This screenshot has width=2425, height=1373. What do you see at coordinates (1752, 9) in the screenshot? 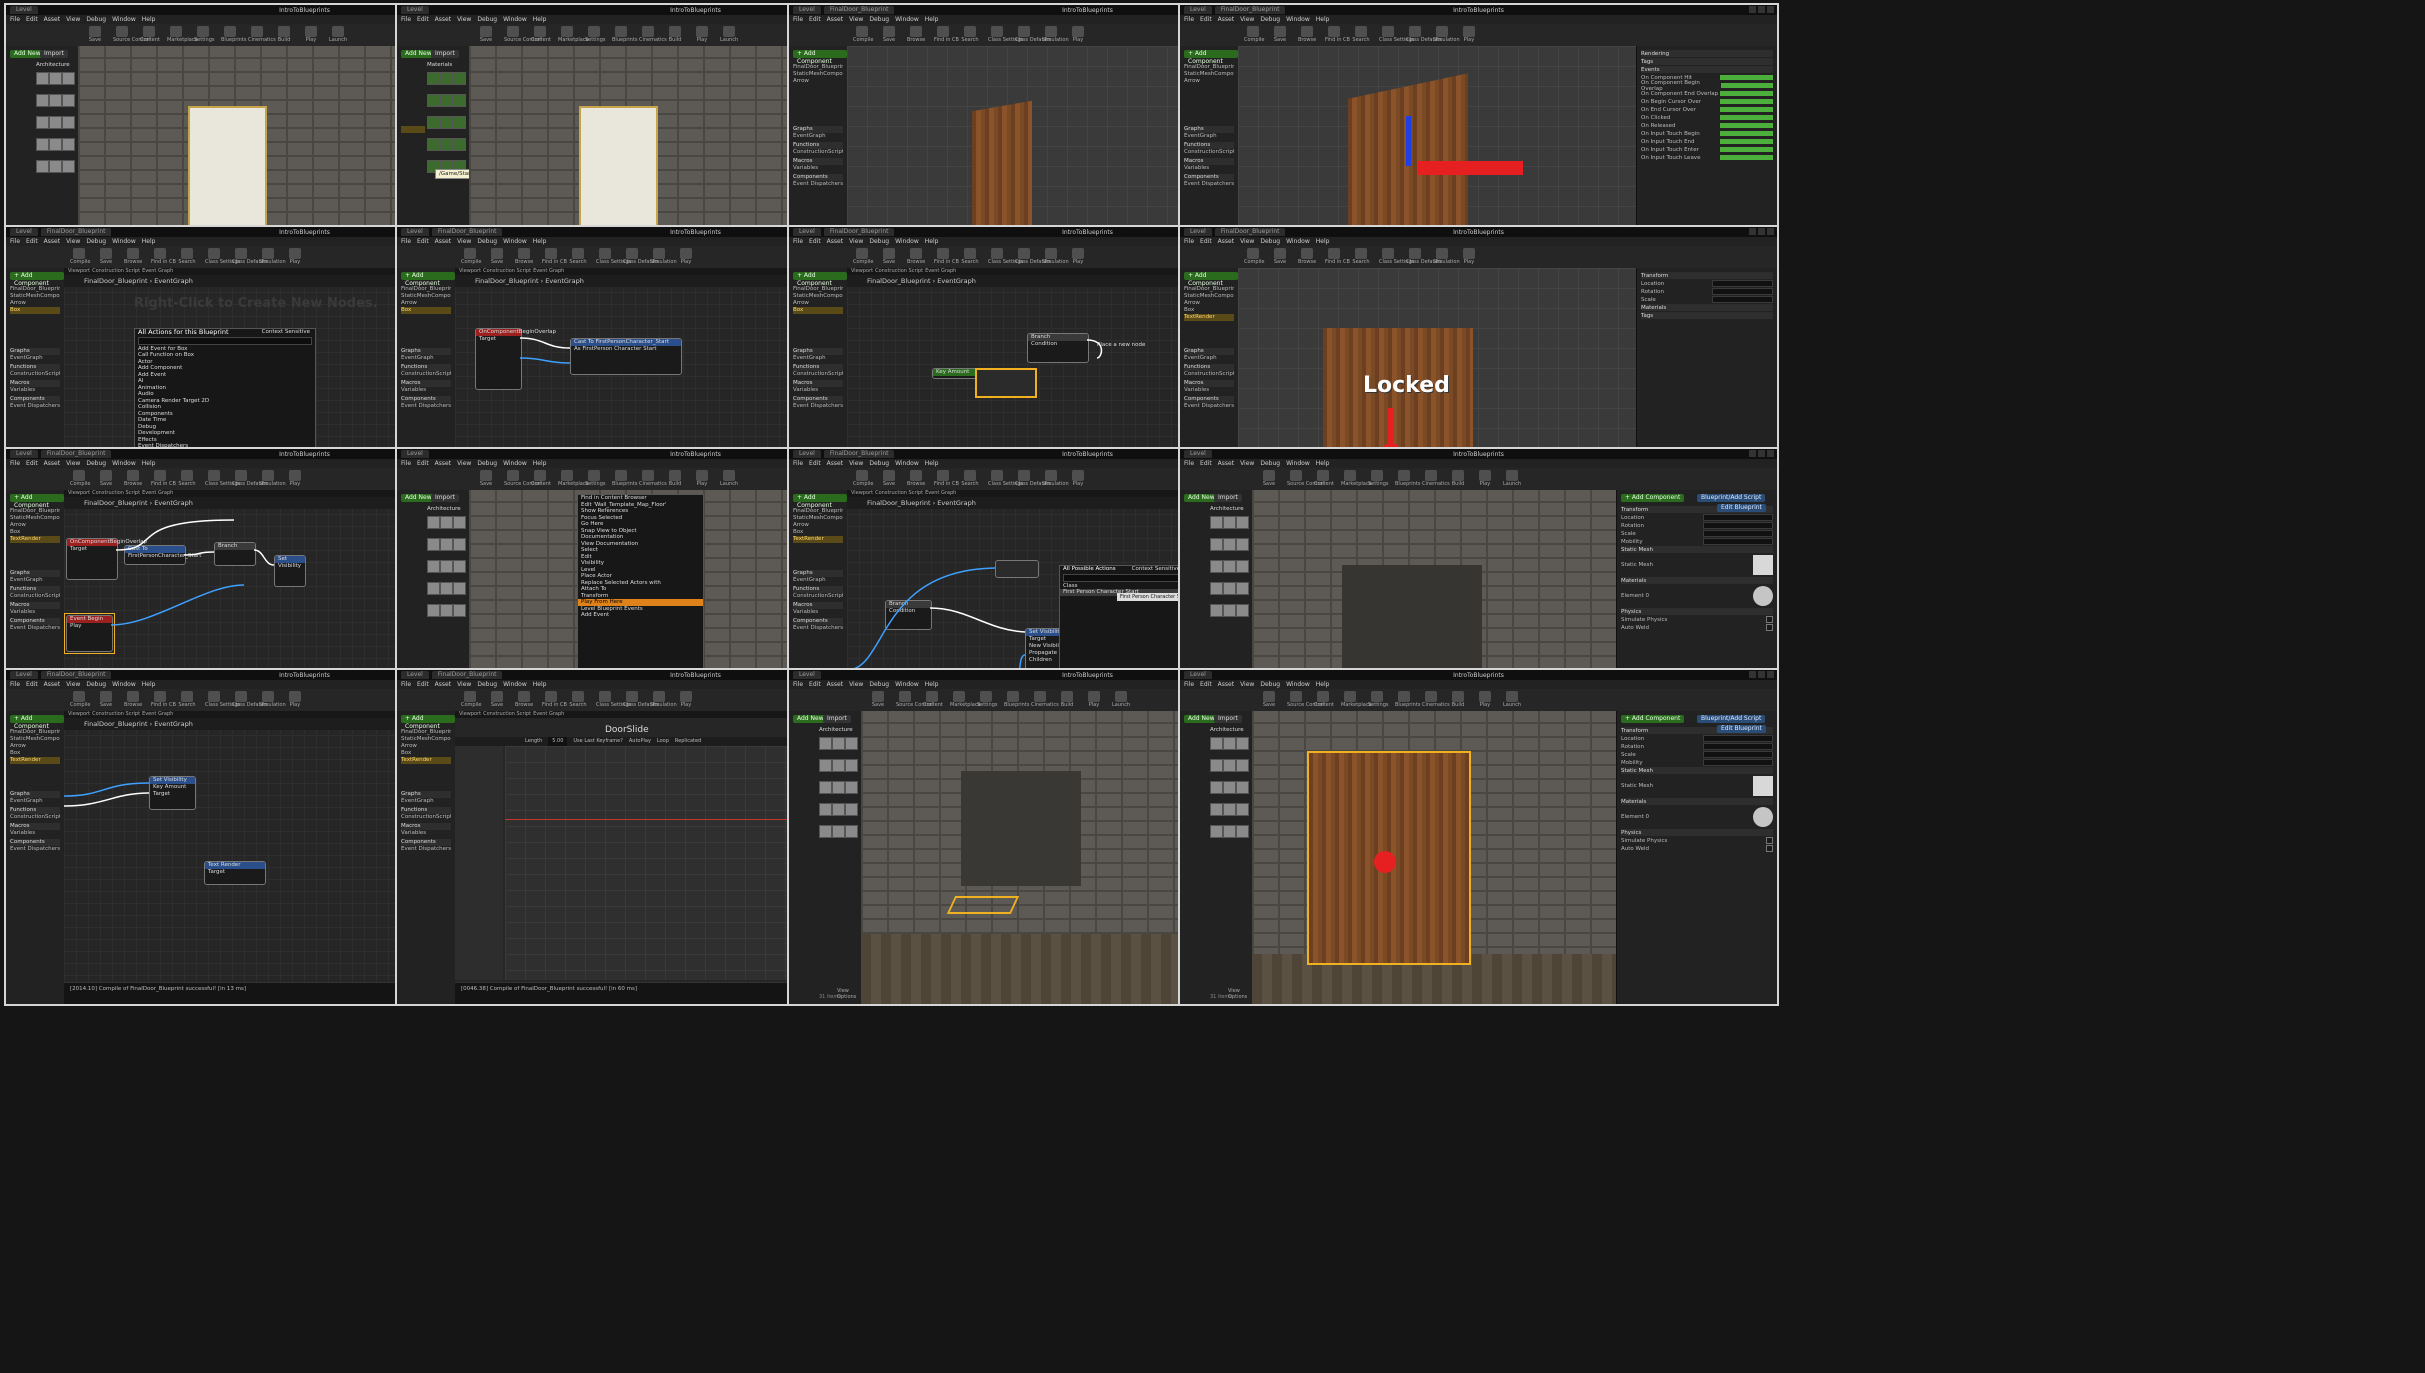
I see `minimize-button` at bounding box center [1752, 9].